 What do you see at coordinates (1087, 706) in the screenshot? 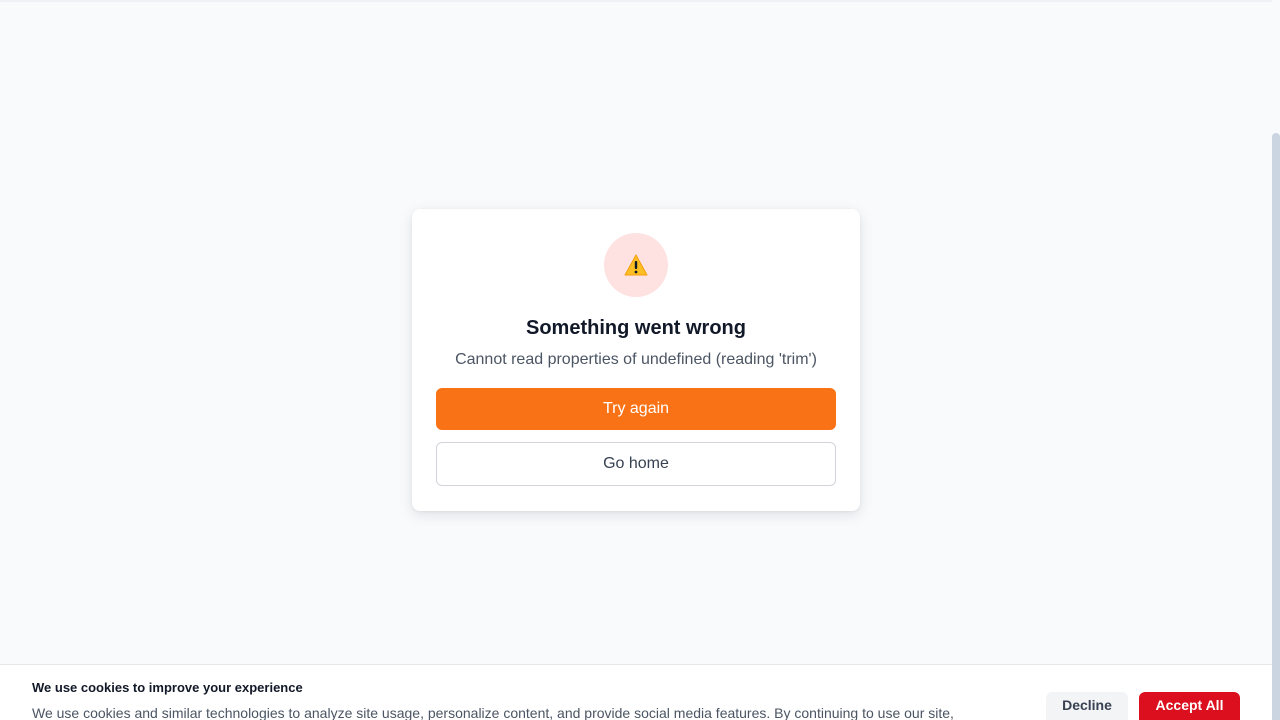
I see `decline-button: Decline` at bounding box center [1087, 706].